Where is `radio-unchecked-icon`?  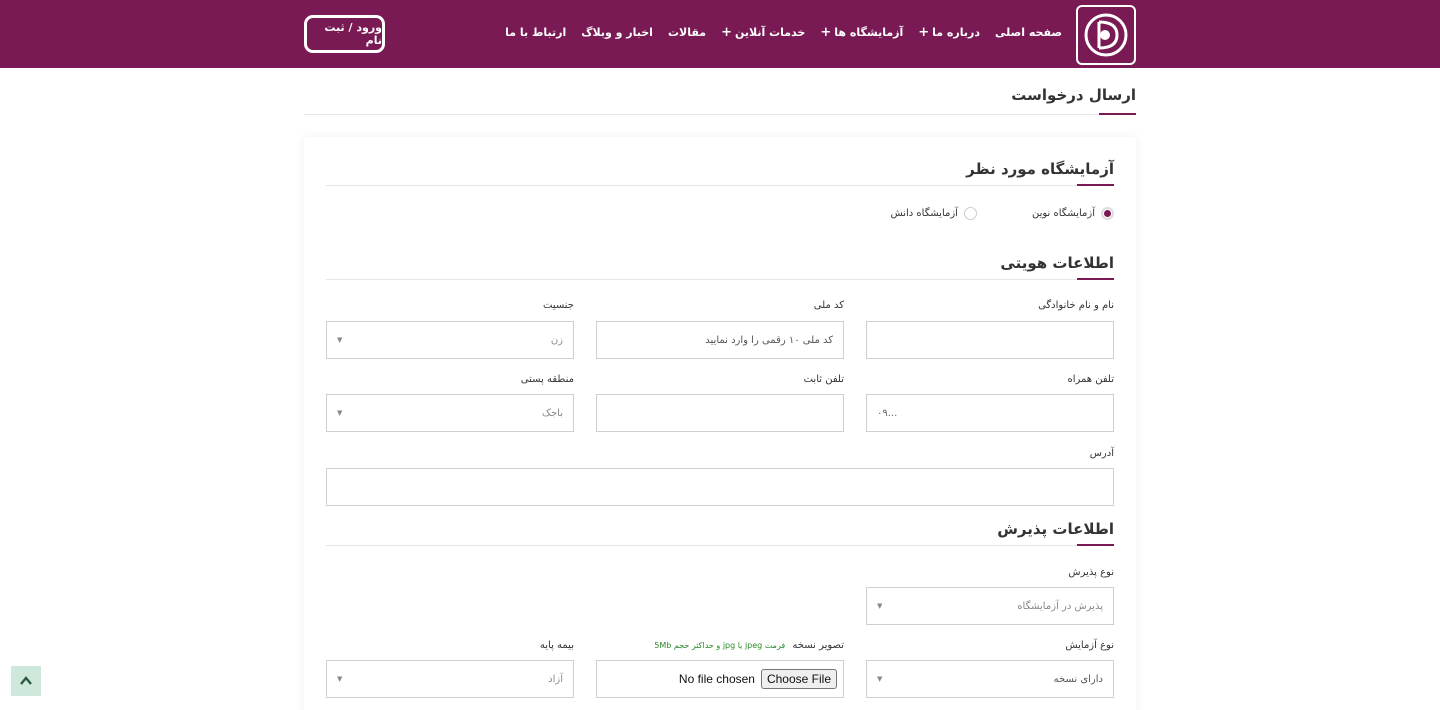 radio-unchecked-icon is located at coordinates (970, 213).